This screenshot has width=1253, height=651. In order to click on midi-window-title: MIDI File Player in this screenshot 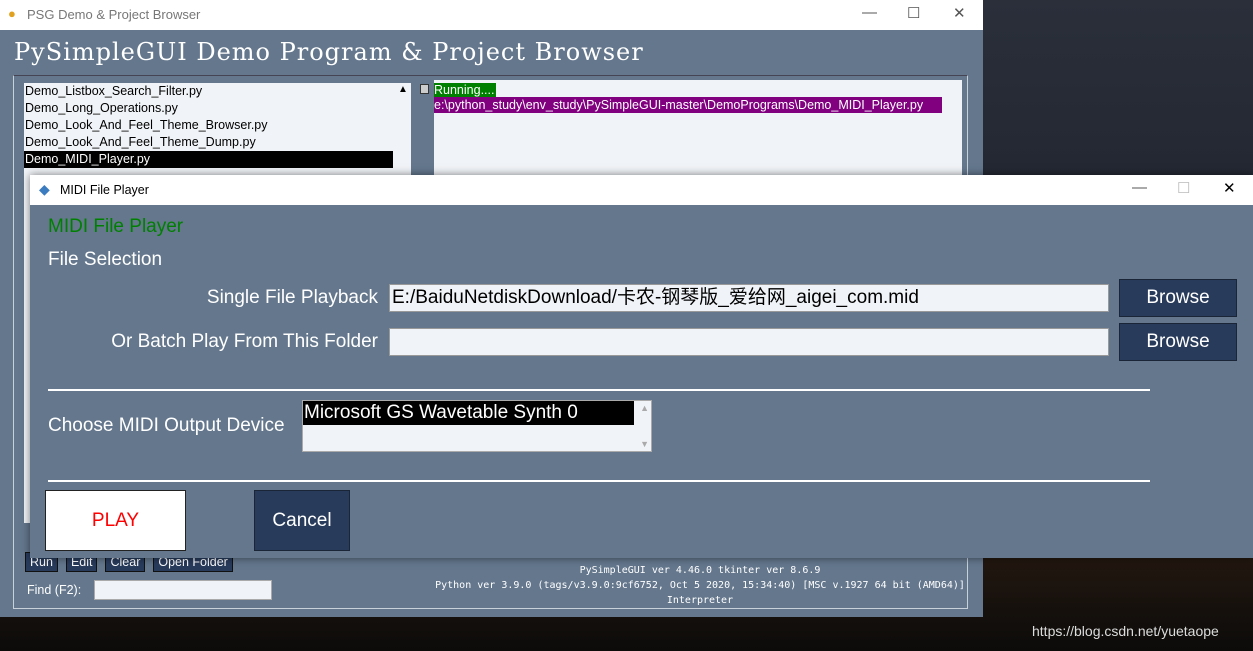, I will do `click(104, 190)`.